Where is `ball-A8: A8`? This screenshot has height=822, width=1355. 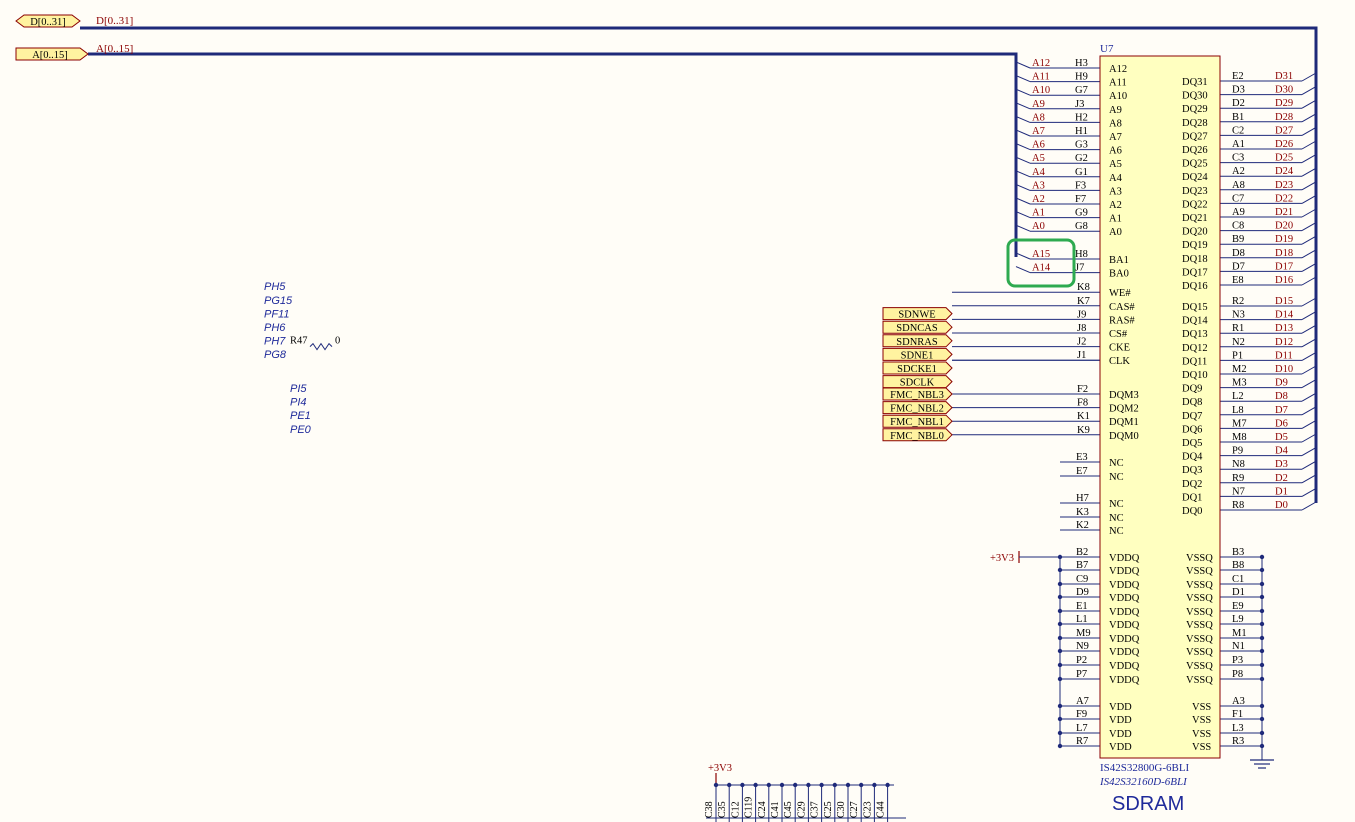
ball-A8: A8 is located at coordinates (1238, 185).